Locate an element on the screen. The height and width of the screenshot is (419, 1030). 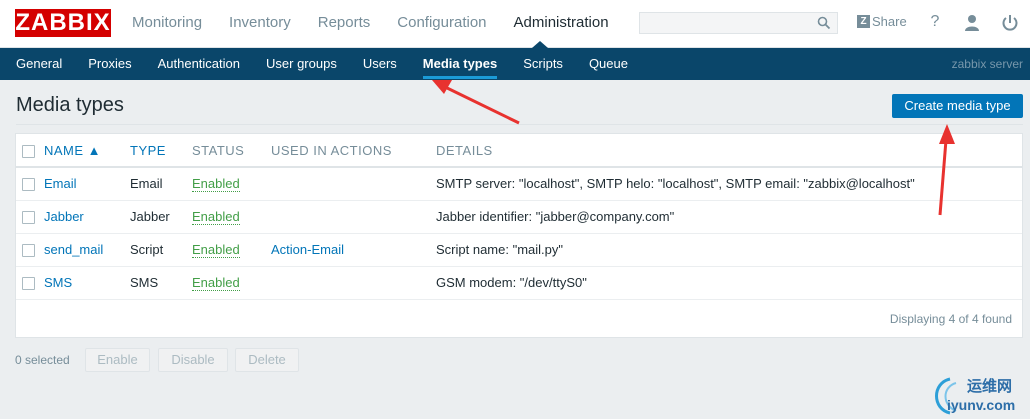
active-nav-caret is located at coordinates (540, 44).